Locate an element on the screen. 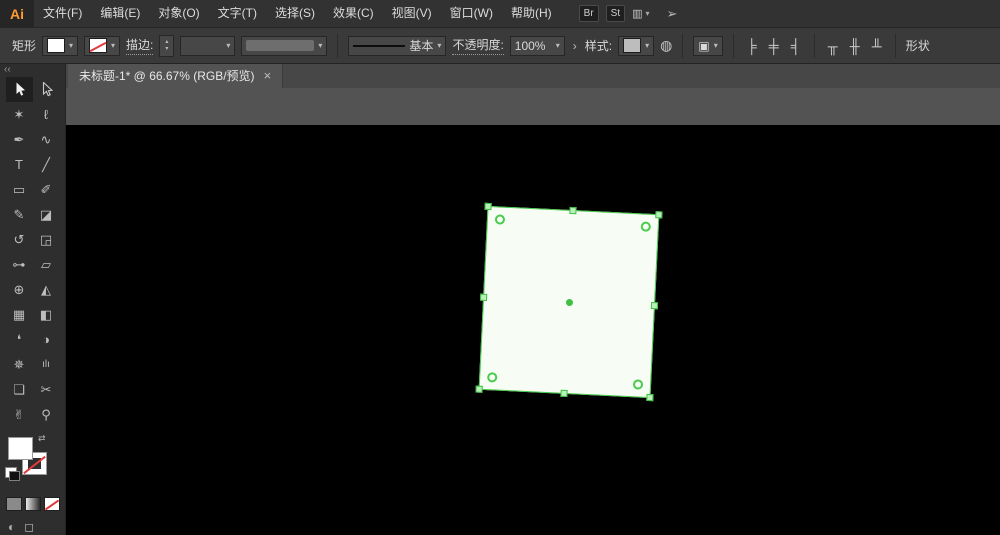 Image resolution: width=1000 pixels, height=535 pixels. scale-tool: ◲ is located at coordinates (46, 239).